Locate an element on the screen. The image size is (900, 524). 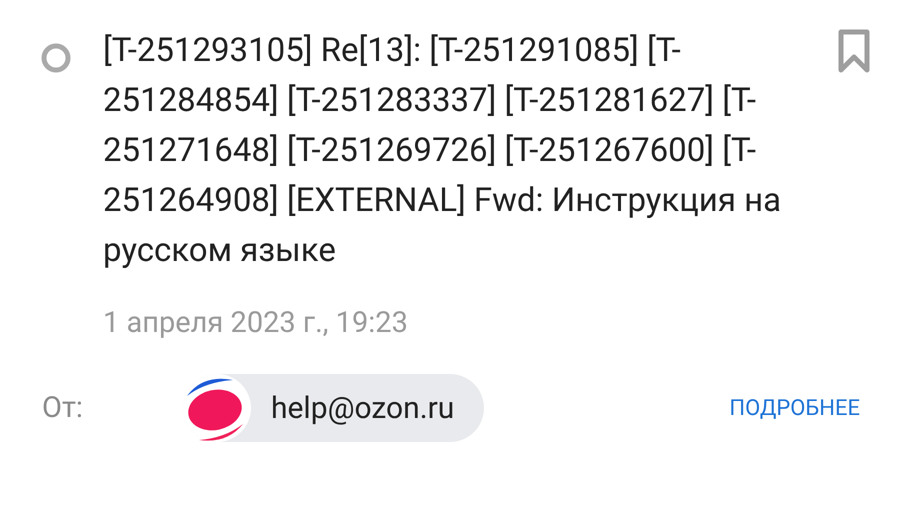
details-link: ПОДРОБНЕЕ is located at coordinates (794, 408).